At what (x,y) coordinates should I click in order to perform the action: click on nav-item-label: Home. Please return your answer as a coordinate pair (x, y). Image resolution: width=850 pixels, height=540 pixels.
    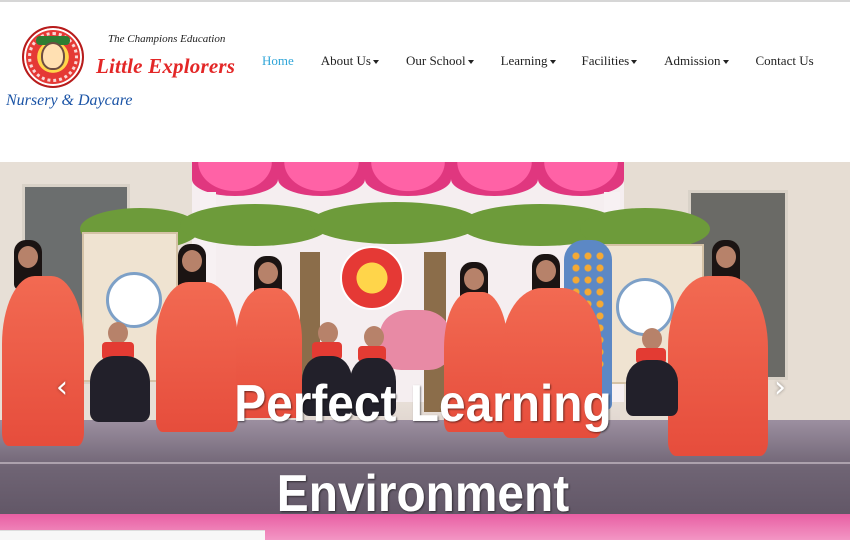
    Looking at the image, I should click on (278, 60).